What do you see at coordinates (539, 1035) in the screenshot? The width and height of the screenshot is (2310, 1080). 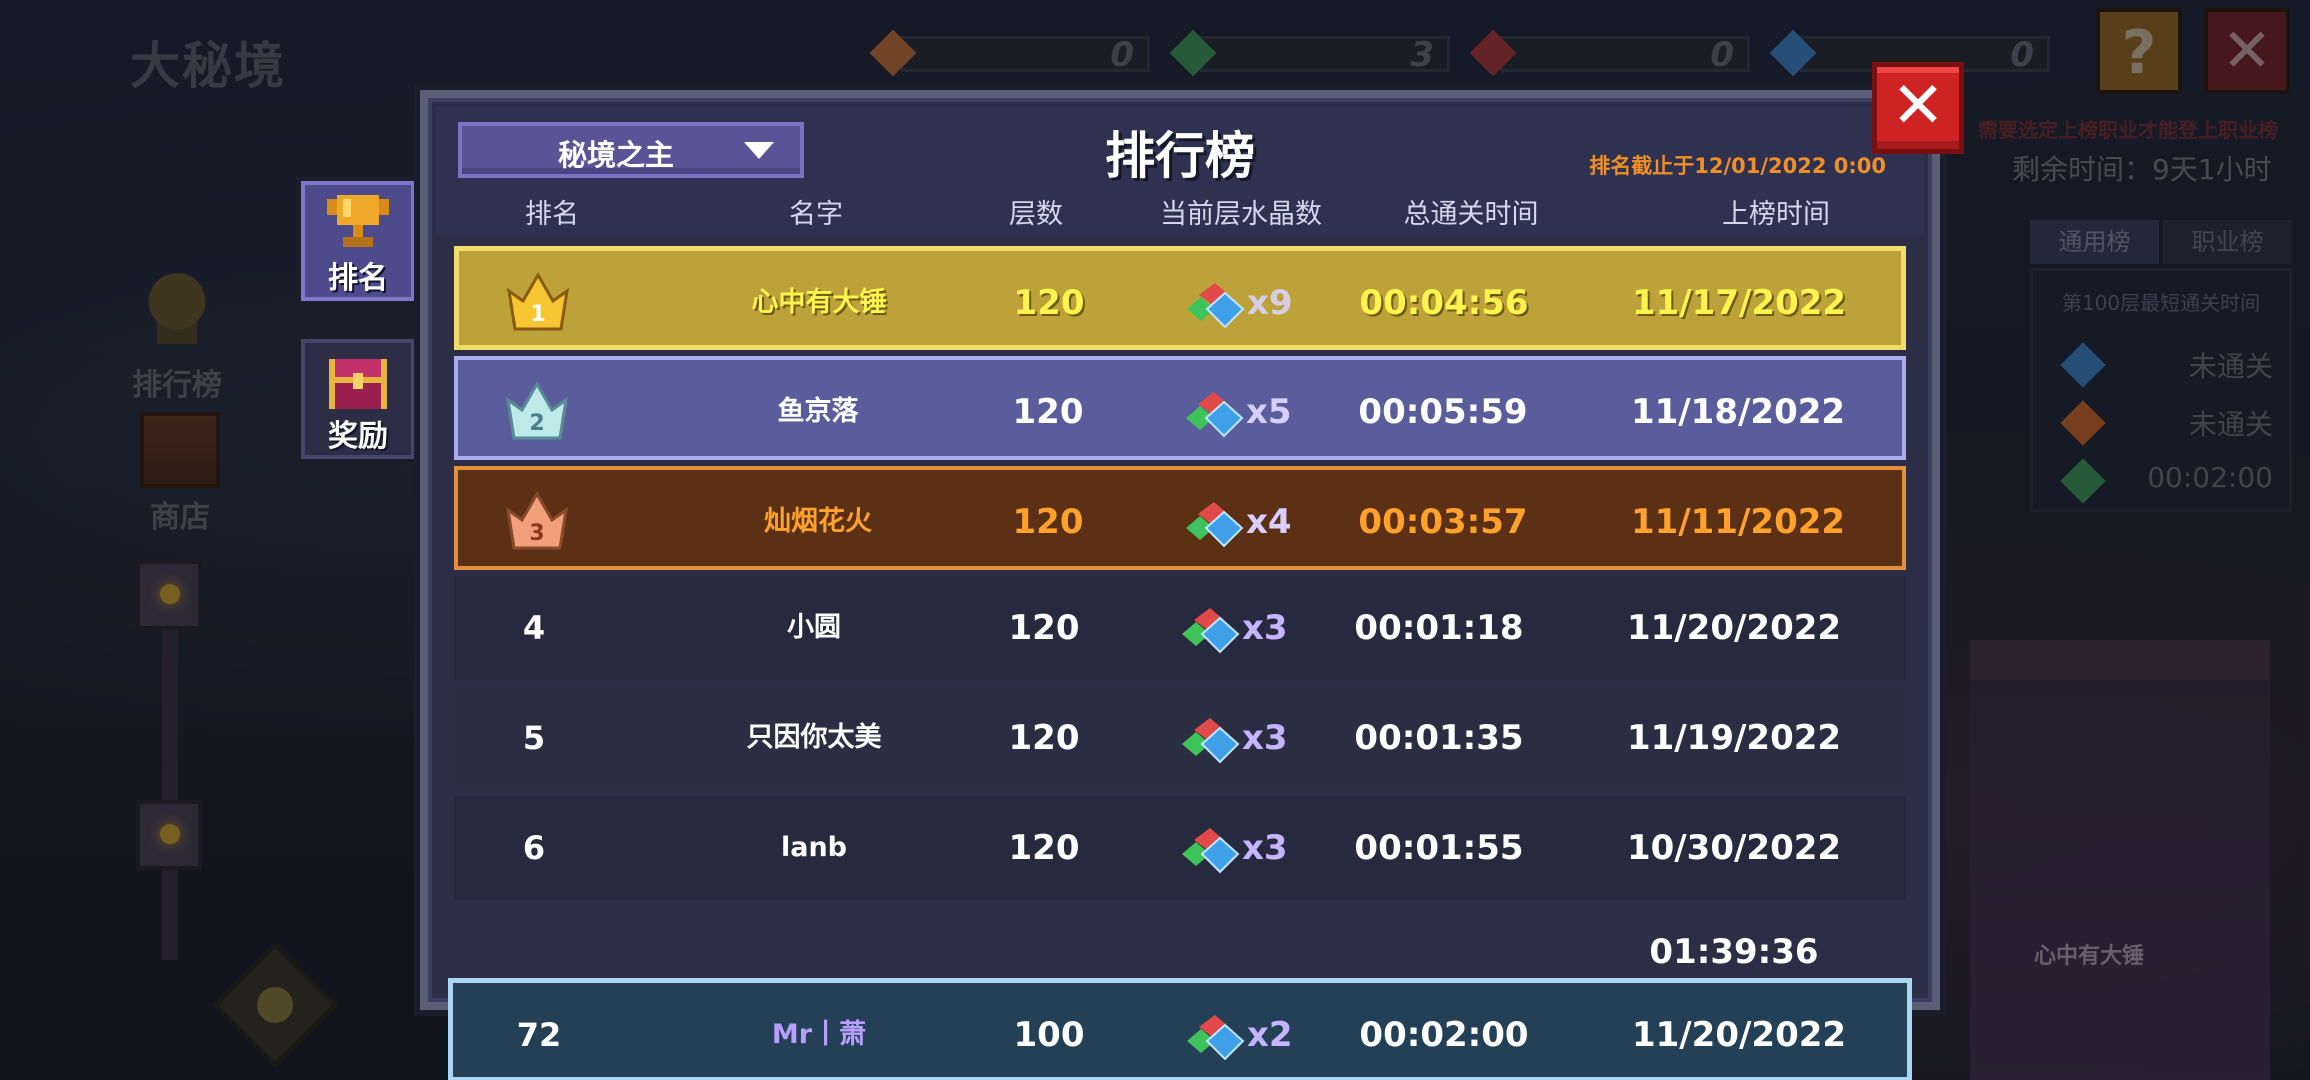 I see `rank-number: 72` at bounding box center [539, 1035].